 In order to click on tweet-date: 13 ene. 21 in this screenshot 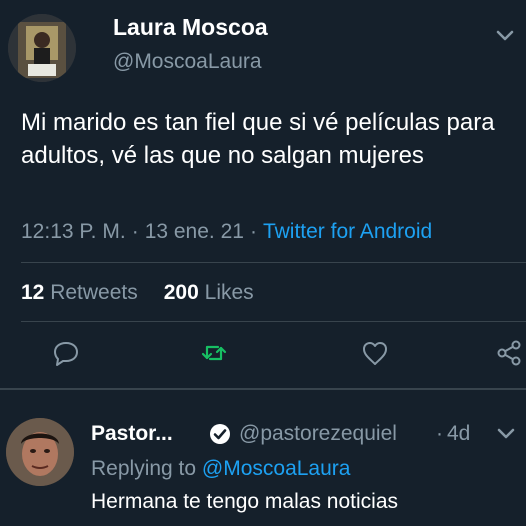, I will do `click(194, 231)`.